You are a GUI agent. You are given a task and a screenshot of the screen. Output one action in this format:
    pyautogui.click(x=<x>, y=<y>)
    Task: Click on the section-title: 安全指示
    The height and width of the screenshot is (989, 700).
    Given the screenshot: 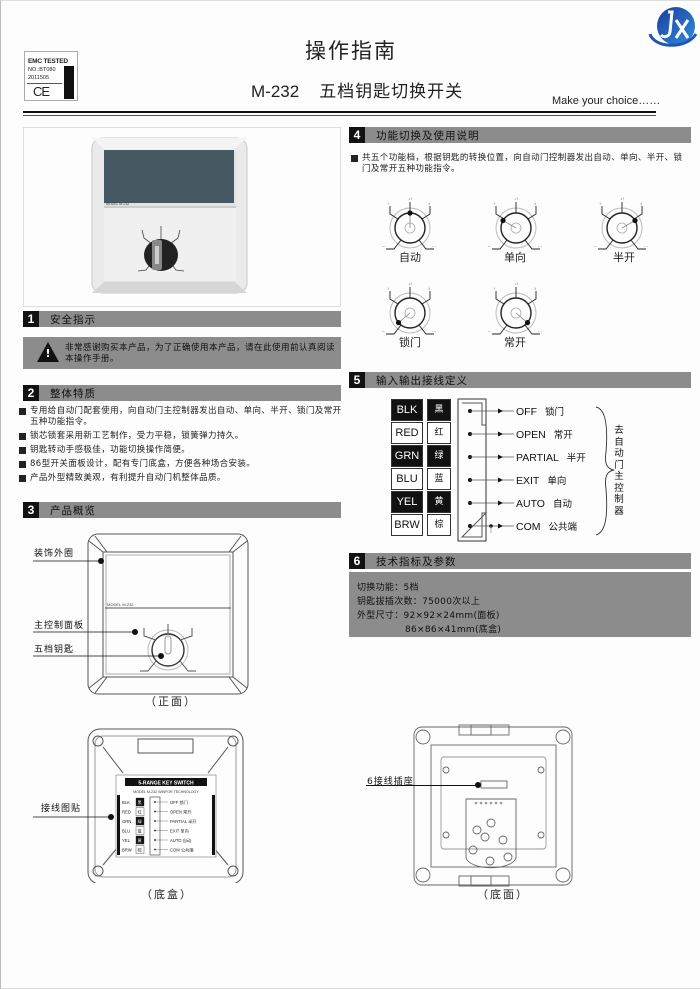 What is the action you would take?
    pyautogui.click(x=73, y=320)
    